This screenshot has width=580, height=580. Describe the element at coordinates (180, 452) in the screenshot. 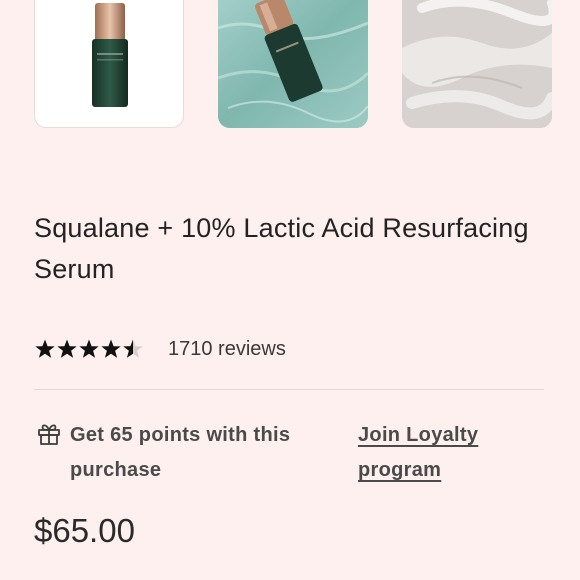

I see `points-text: Get 65 points with this purchase` at that location.